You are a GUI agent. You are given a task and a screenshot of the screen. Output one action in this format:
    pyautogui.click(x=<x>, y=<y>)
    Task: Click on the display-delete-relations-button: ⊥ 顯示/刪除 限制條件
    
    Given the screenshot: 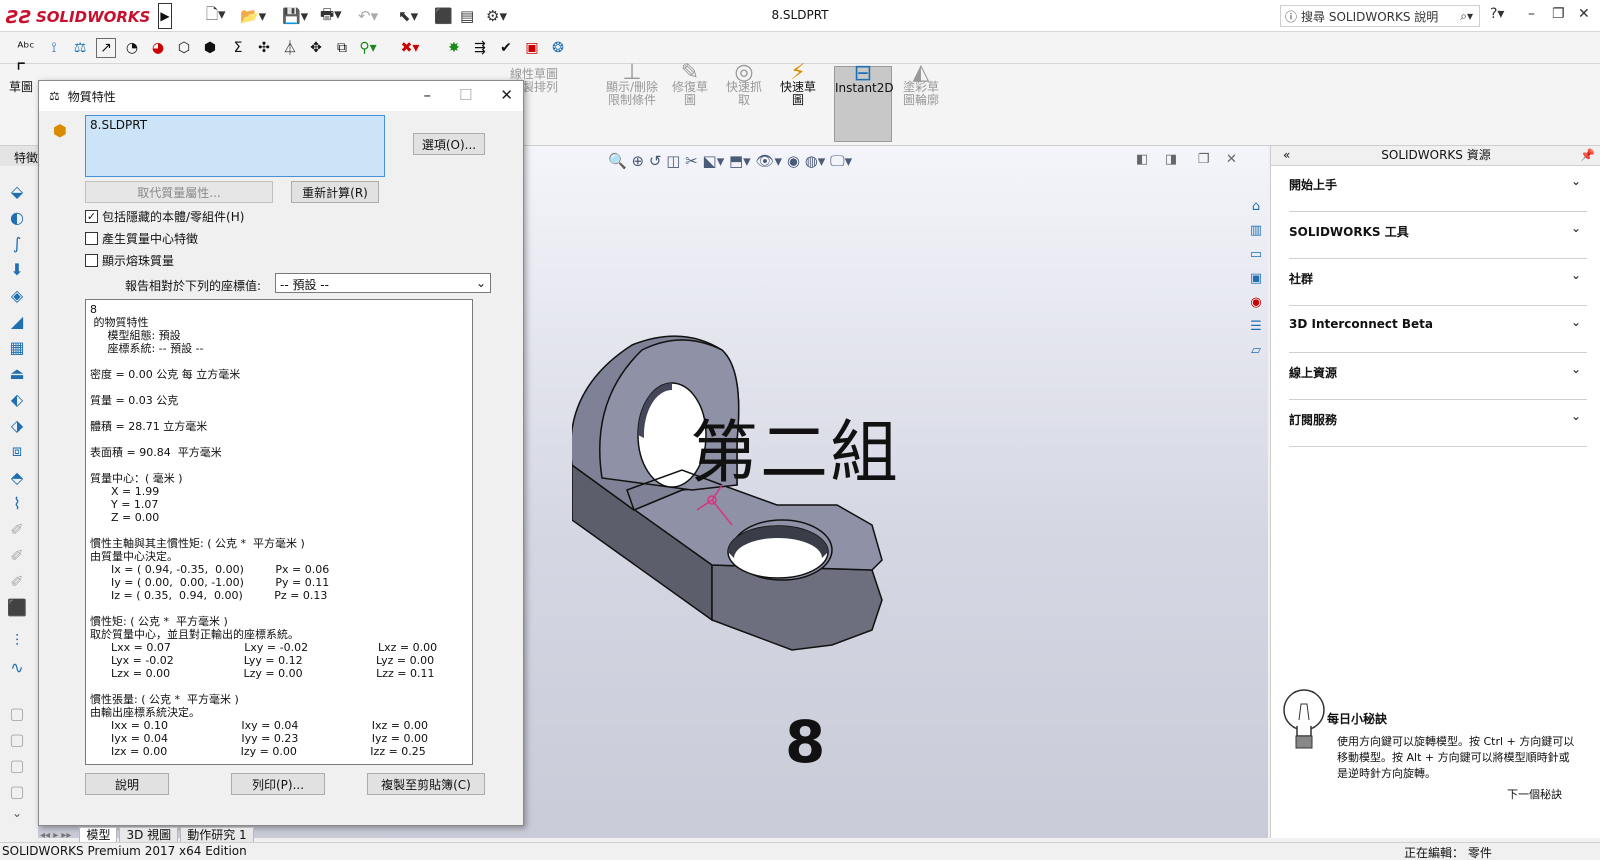 What is the action you would take?
    pyautogui.click(x=632, y=84)
    